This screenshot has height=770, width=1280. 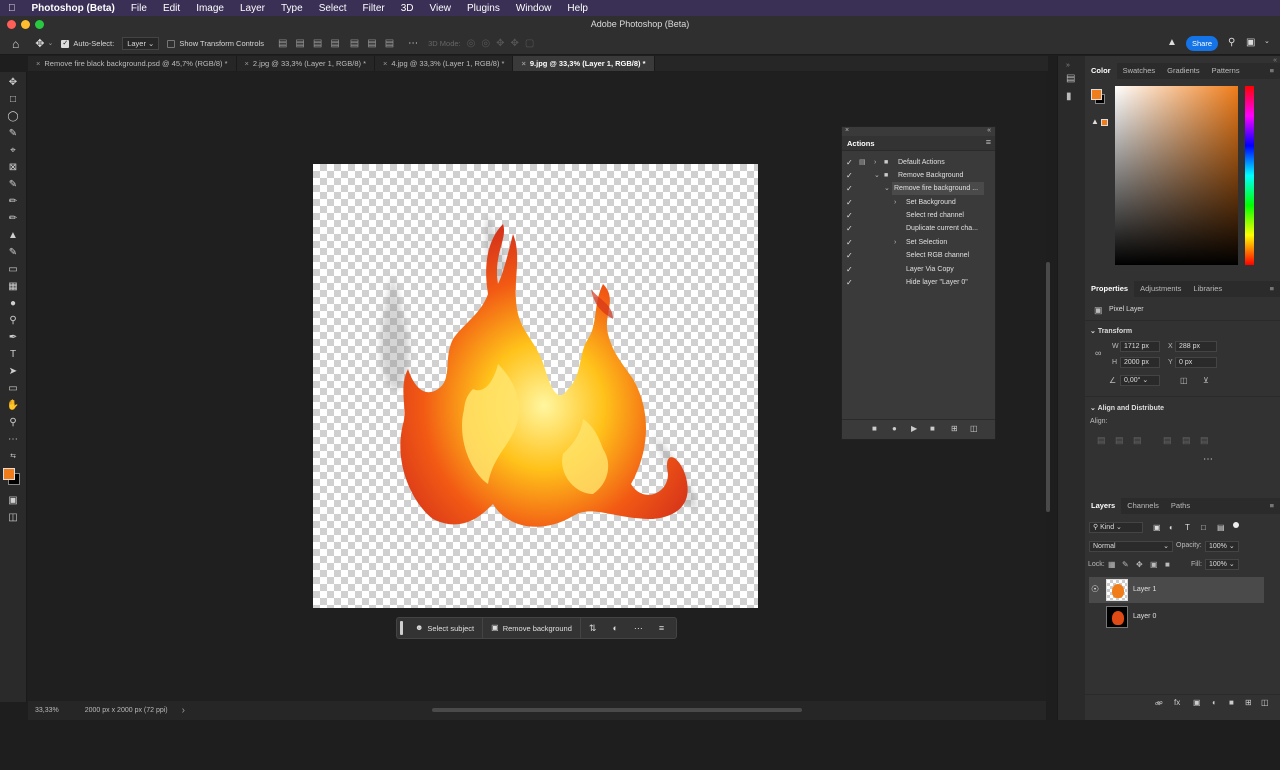 I want to click on filter-smart-object-icon: ▤, so click(x=1221, y=527).